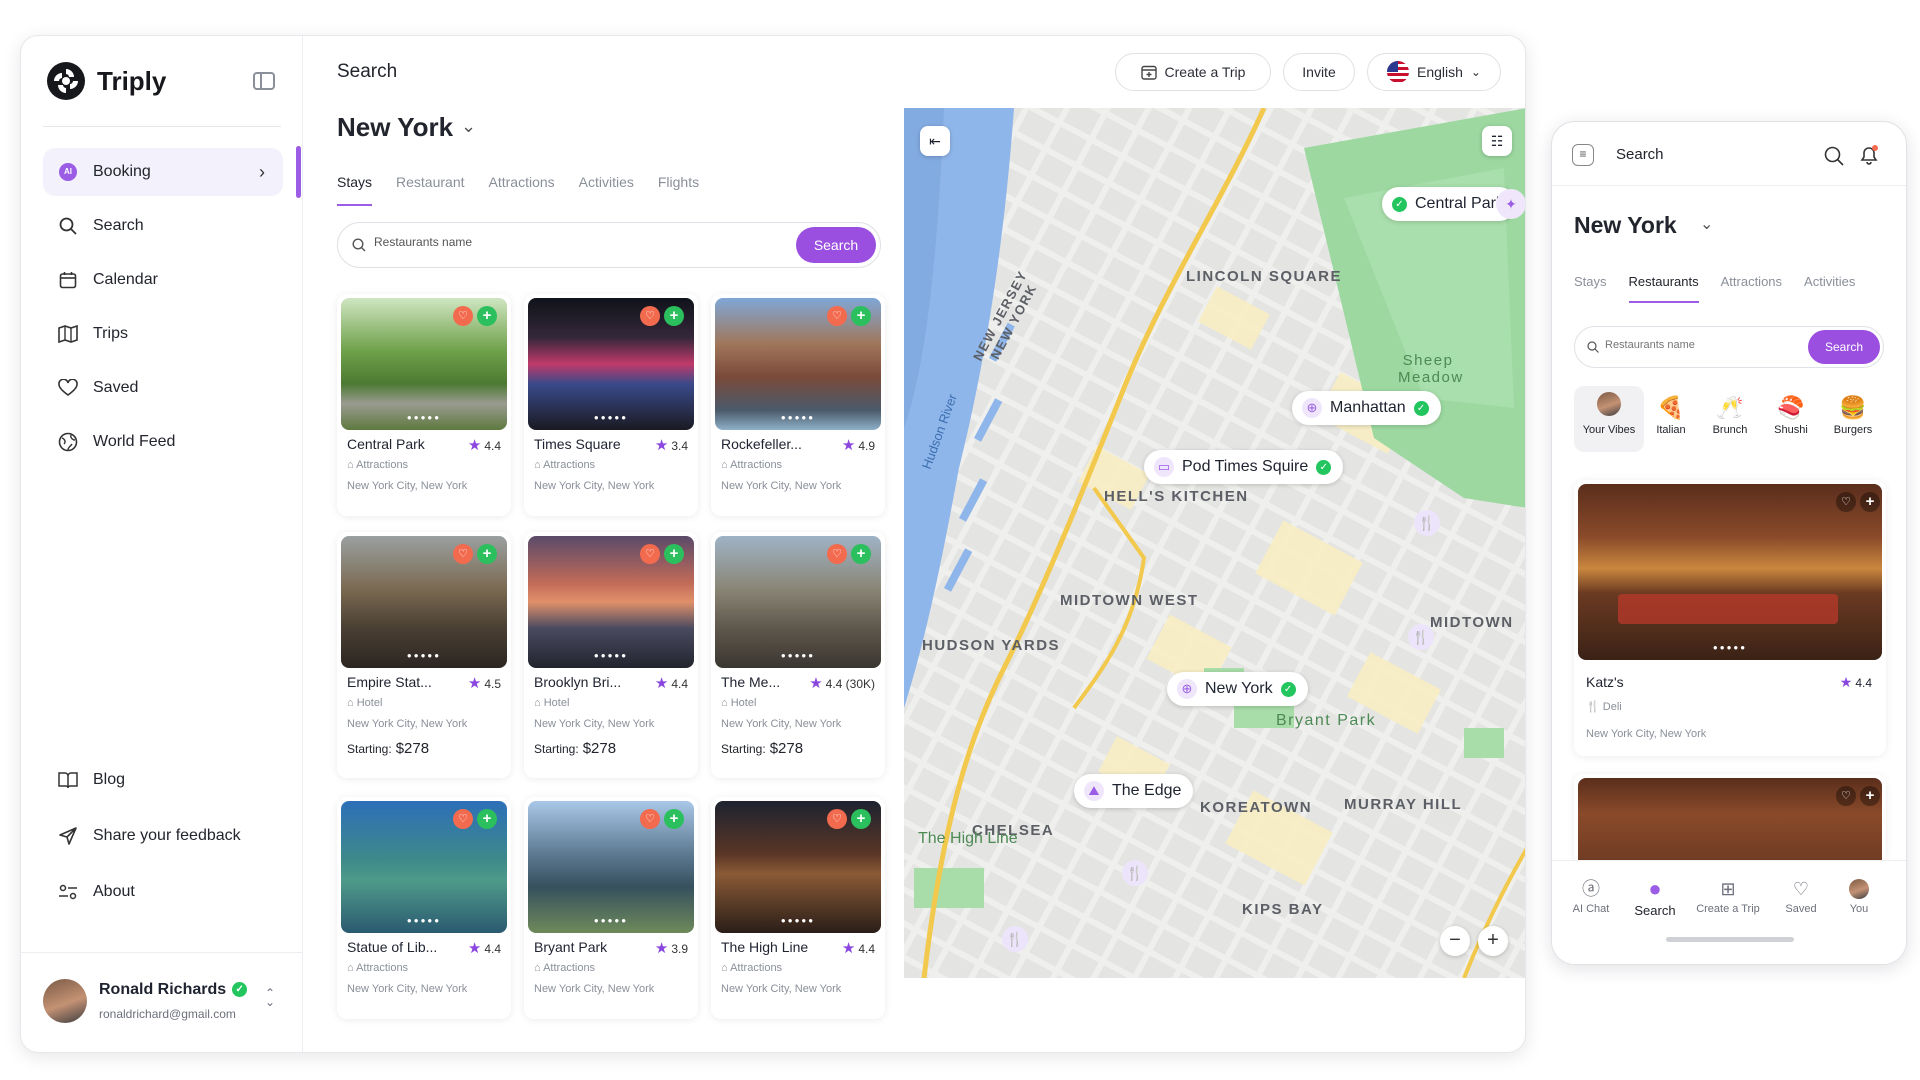 The height and width of the screenshot is (1080, 1920). Describe the element at coordinates (1366, 408) in the screenshot. I see `map-pin-manhattan: ⊕ Manhattan ✓` at that location.